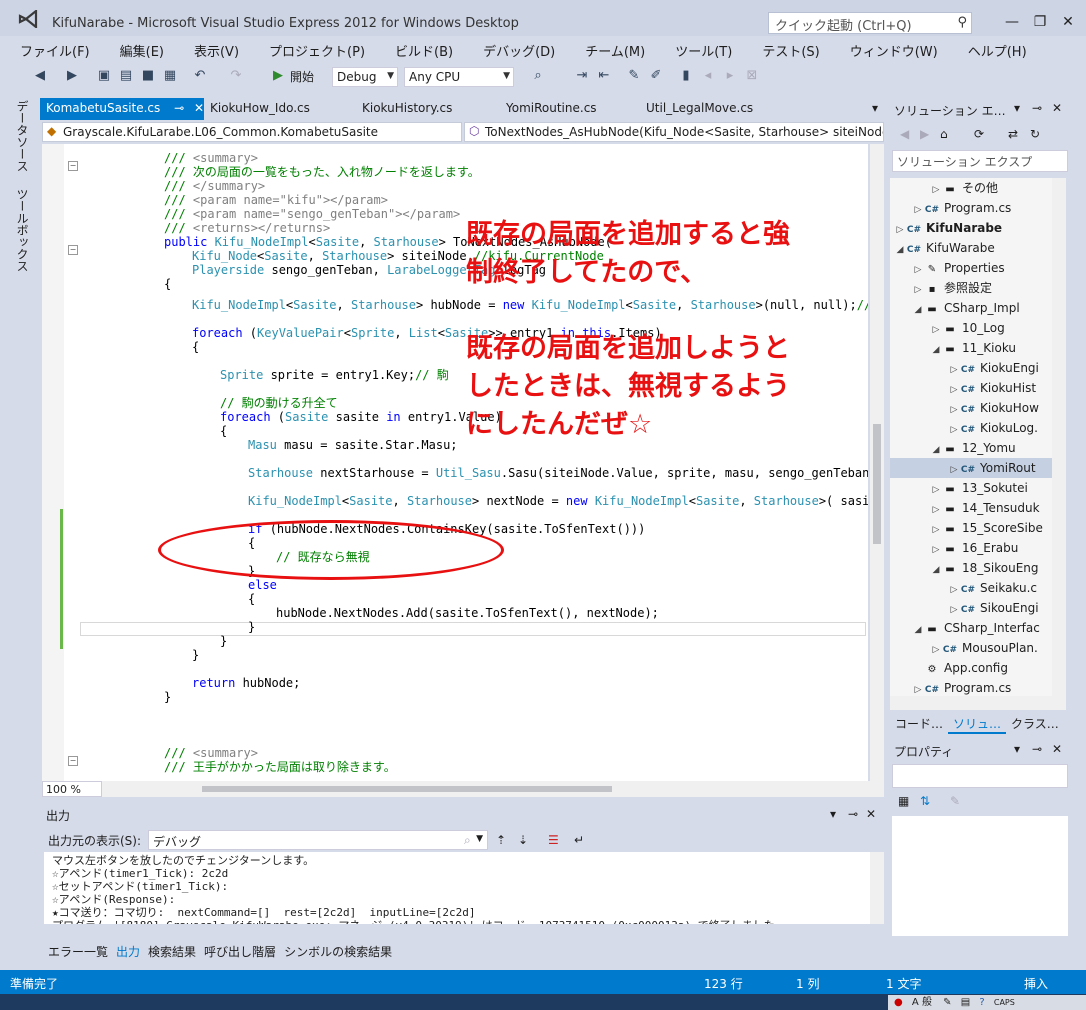  I want to click on solution-vertical-scrollbar, so click(1059, 437).